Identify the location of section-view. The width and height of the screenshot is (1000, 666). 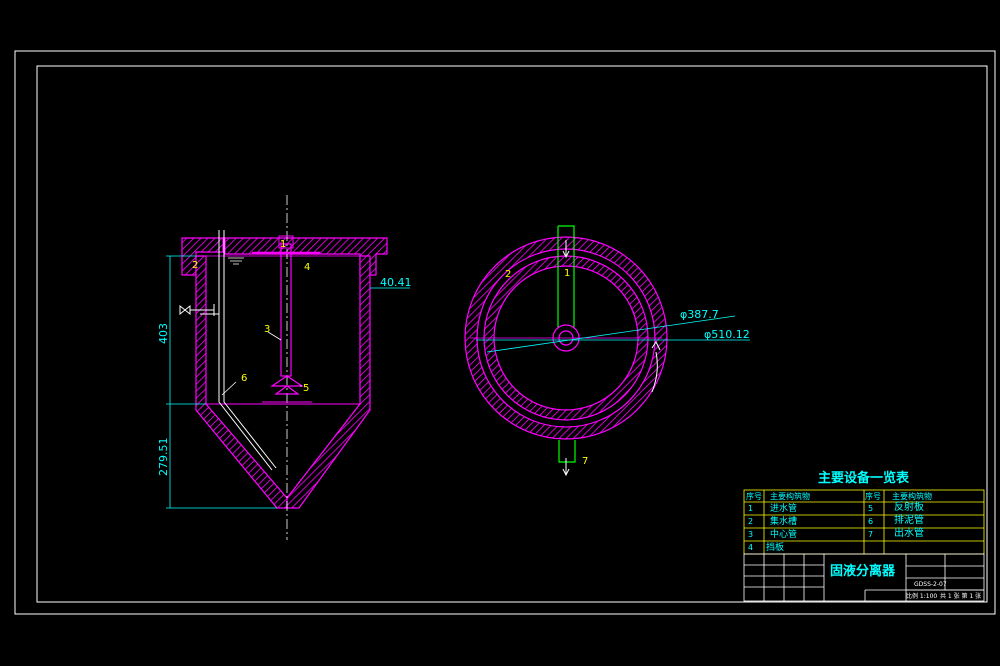
(288, 367).